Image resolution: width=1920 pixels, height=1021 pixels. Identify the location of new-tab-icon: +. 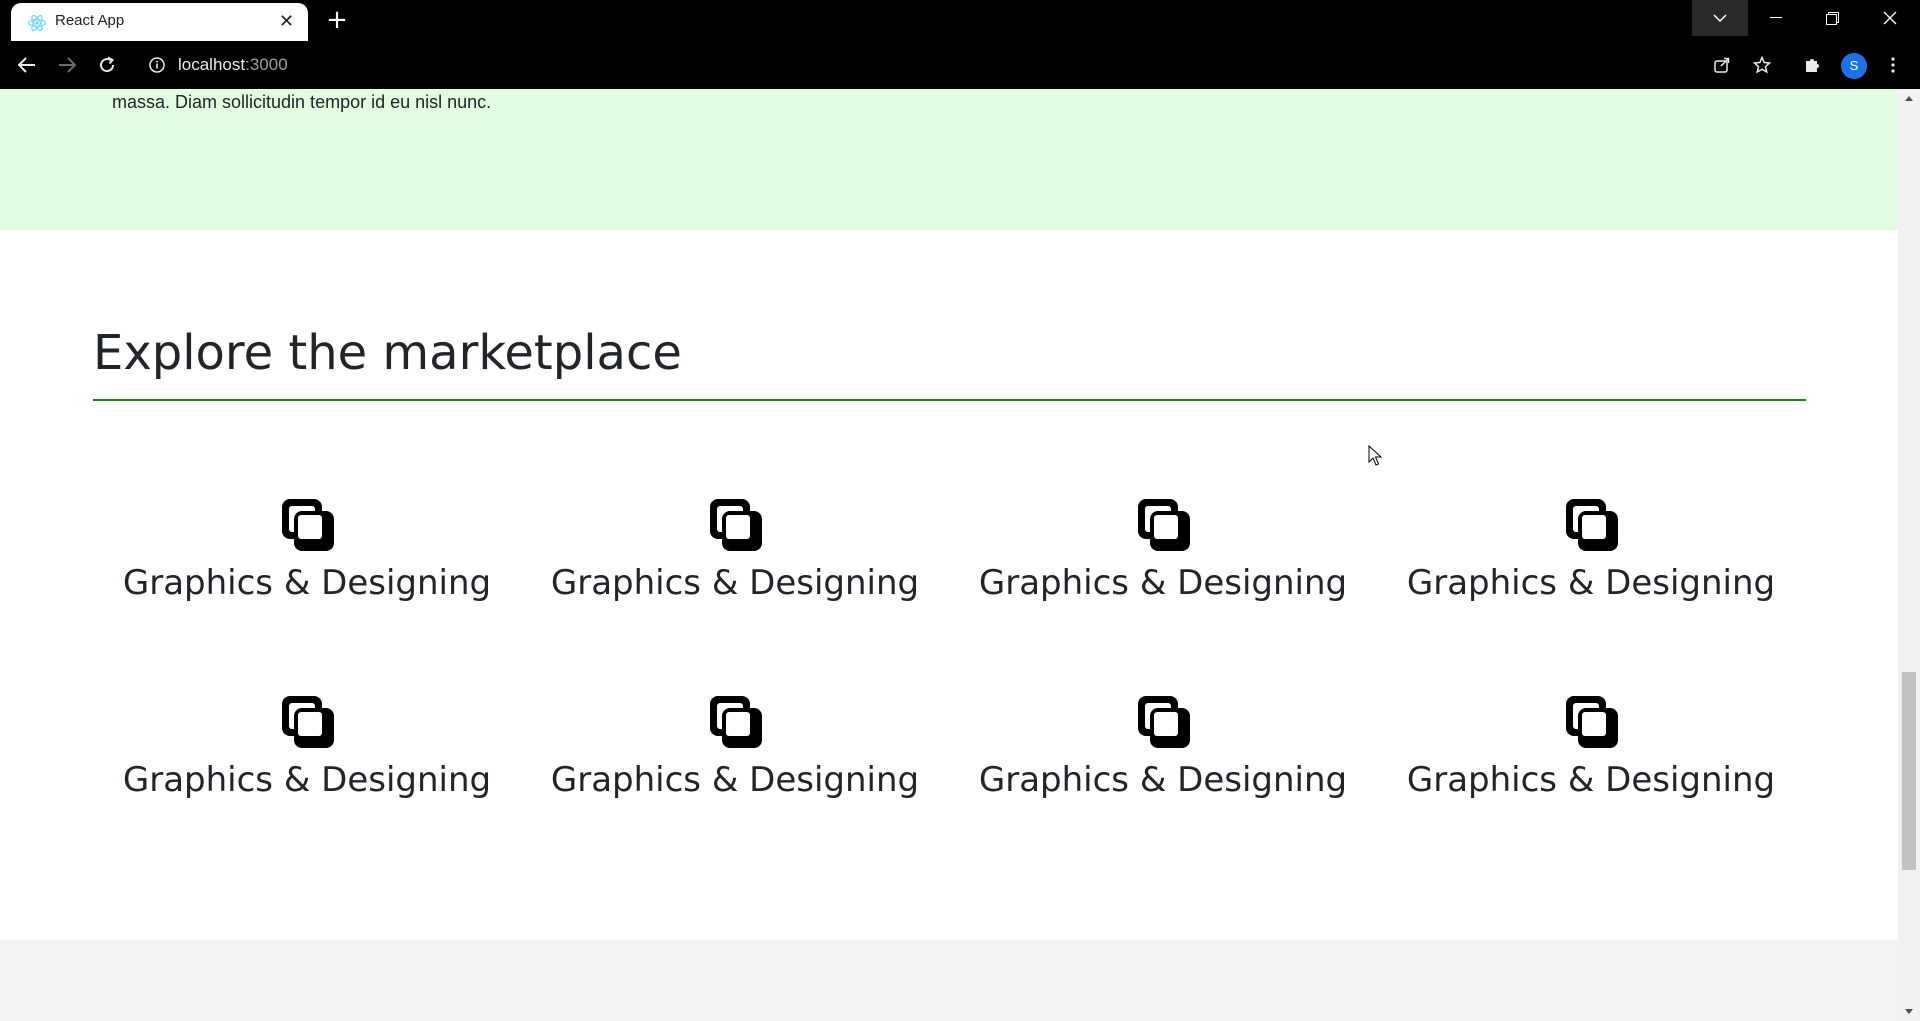
(337, 20).